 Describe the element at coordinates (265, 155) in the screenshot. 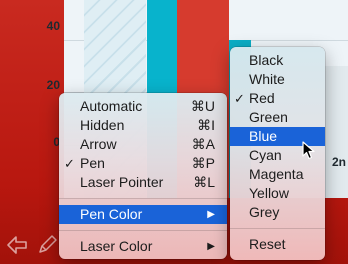

I see `menu-item-label: Cyan` at that location.